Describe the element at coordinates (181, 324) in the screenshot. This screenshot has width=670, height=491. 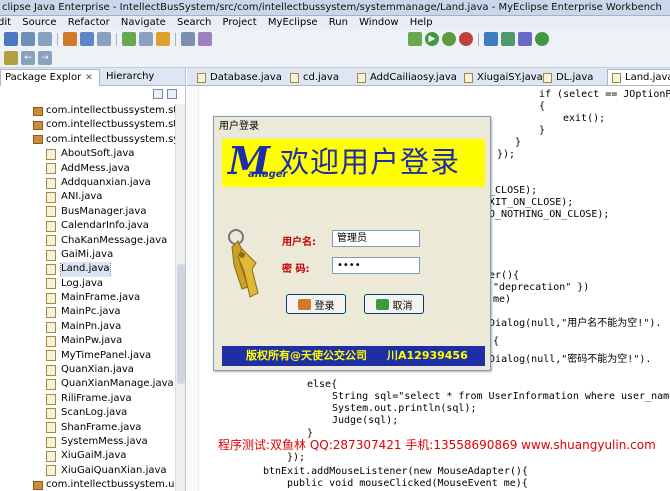
I see `scrollbar-thumb` at that location.